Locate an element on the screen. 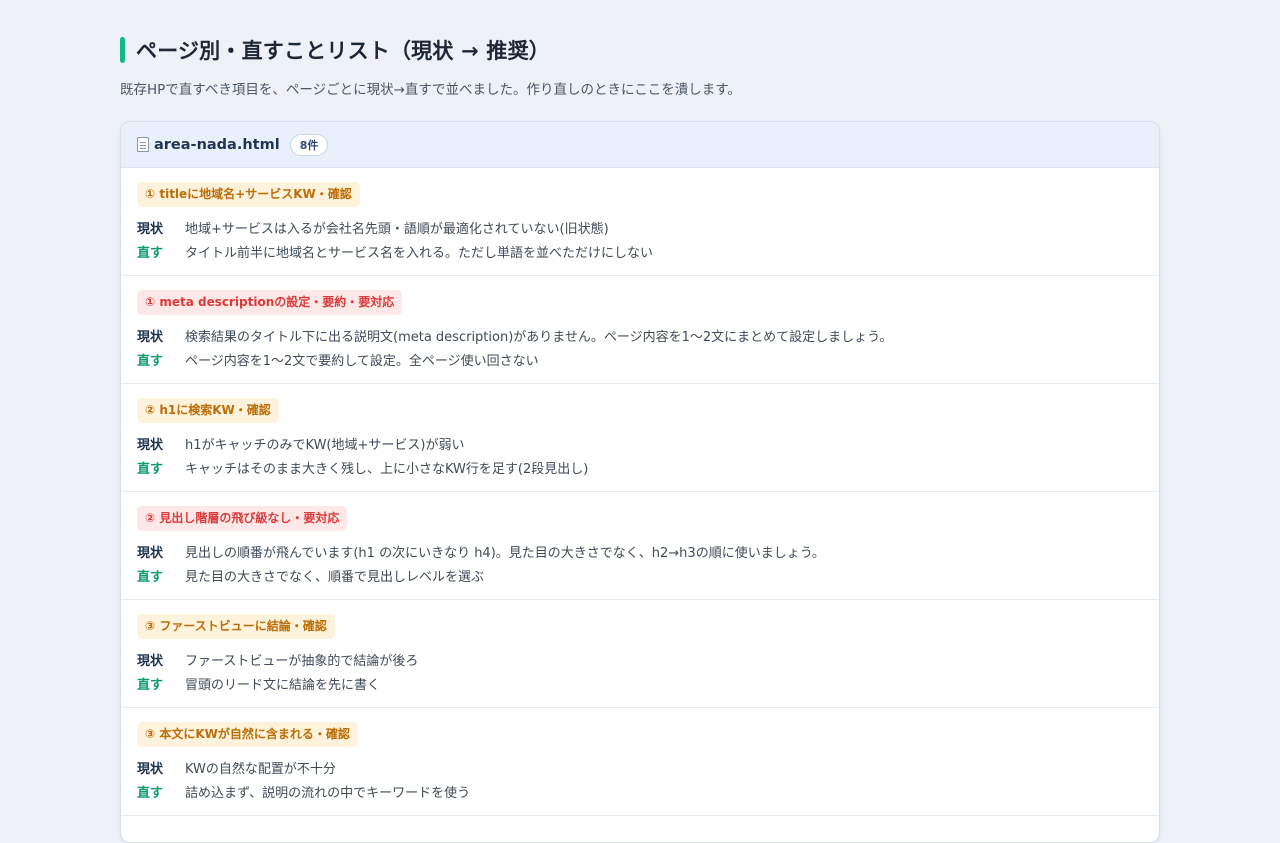  fix-text: 詰め込まず、説明の流れの中でキーワードを使う is located at coordinates (328, 793).